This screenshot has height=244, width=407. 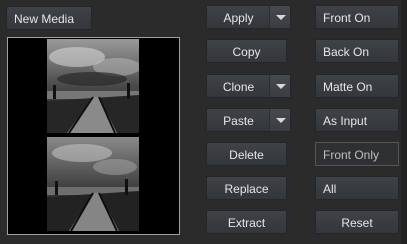 I want to click on front-on-label: Front On, so click(x=347, y=18).